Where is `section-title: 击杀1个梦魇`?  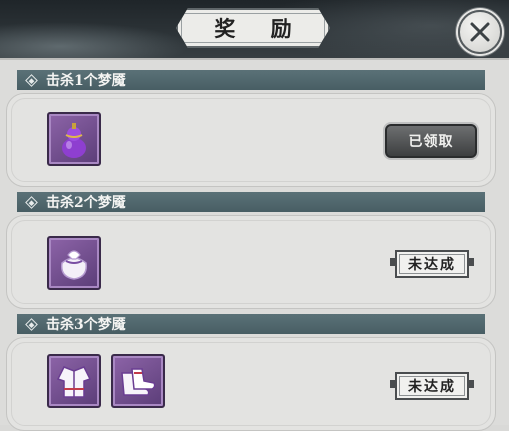
section-title: 击杀1个梦魇 is located at coordinates (86, 81).